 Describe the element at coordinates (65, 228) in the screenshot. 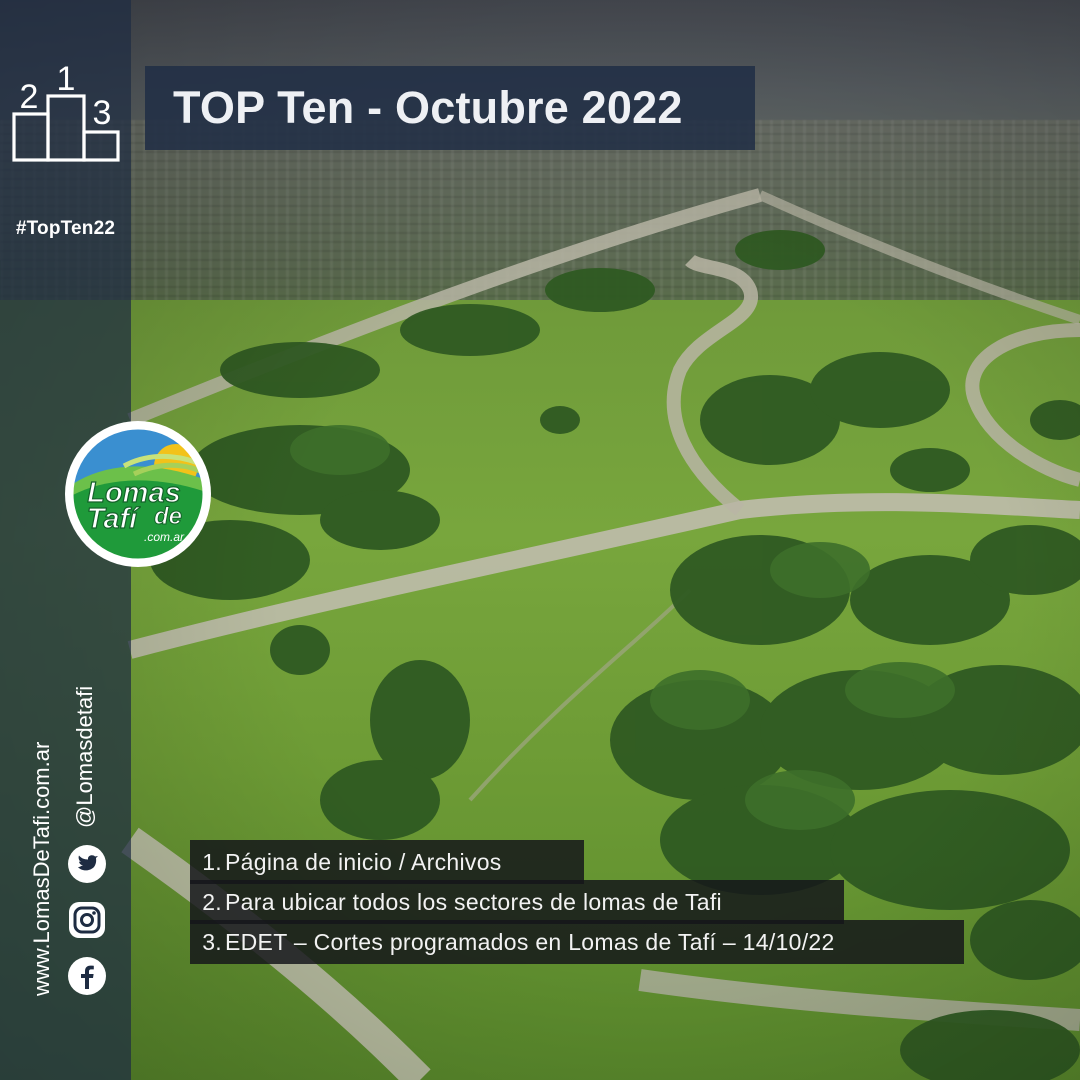

I see `hashtag: #TopTen22` at that location.